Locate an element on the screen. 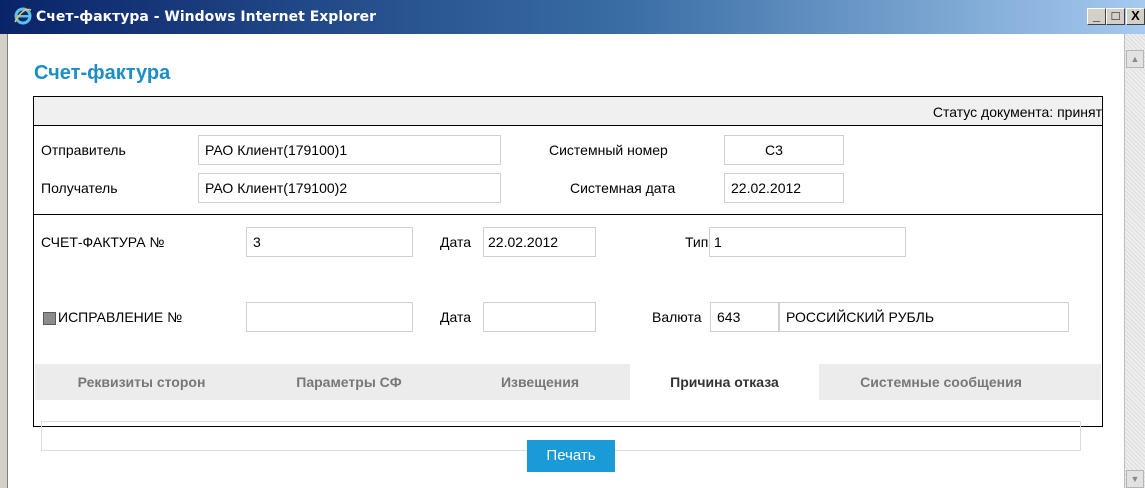  system-date-label: Системная дата is located at coordinates (623, 188).